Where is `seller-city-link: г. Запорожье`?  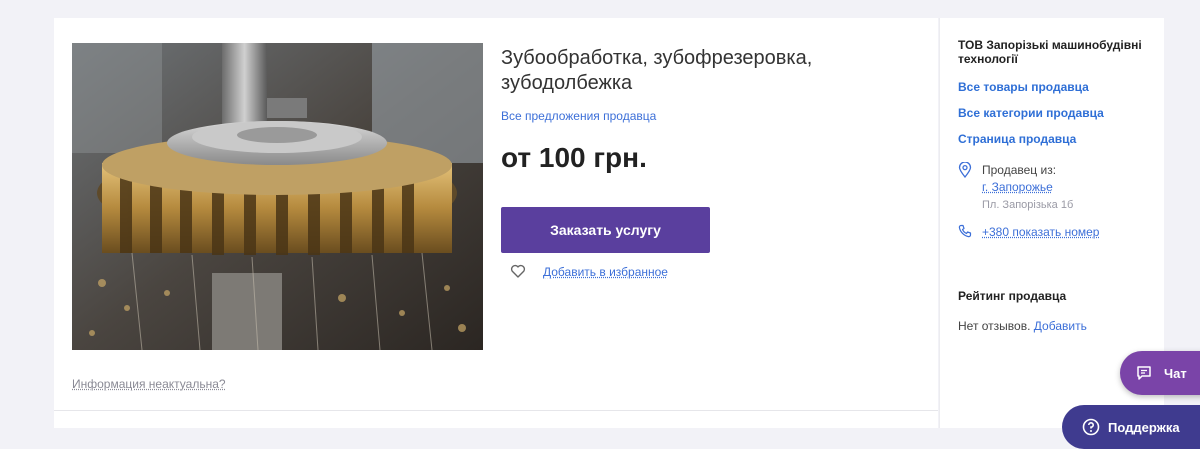 seller-city-link: г. Запорожье is located at coordinates (1017, 187).